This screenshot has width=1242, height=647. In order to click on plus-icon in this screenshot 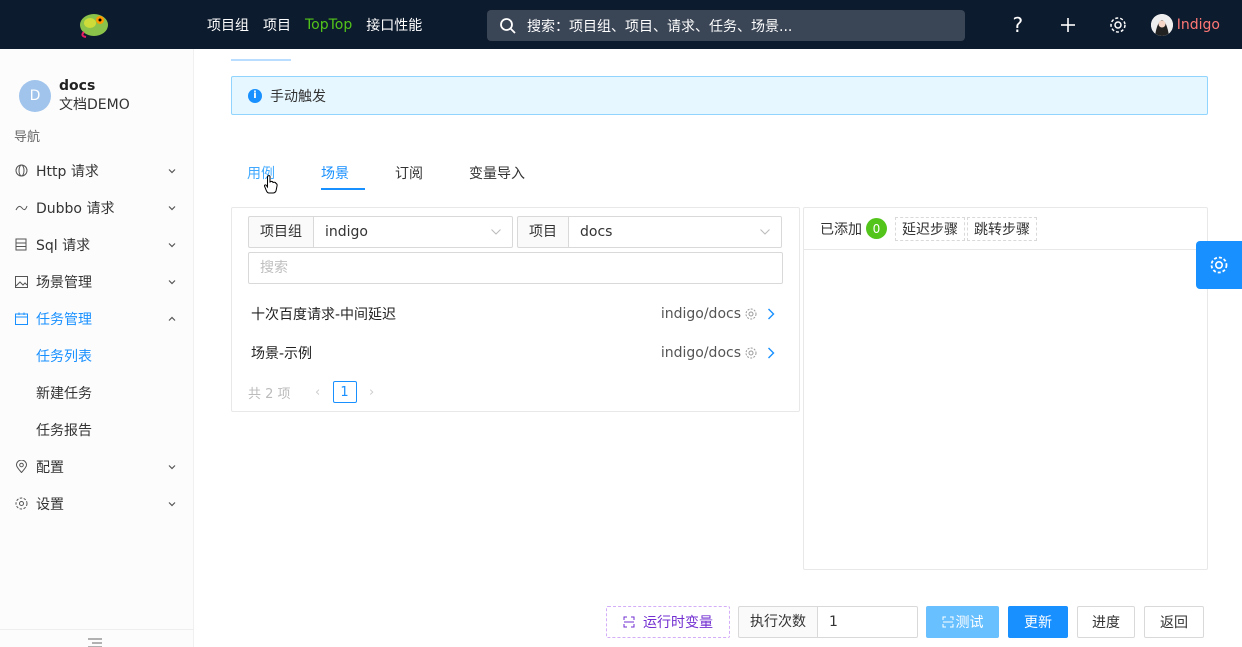, I will do `click(1068, 24)`.